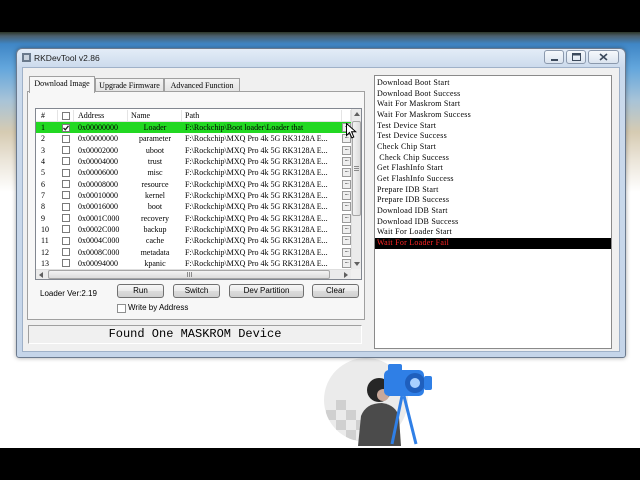  What do you see at coordinates (101, 150) in the screenshot?
I see `row-address: 0x00002000` at bounding box center [101, 150].